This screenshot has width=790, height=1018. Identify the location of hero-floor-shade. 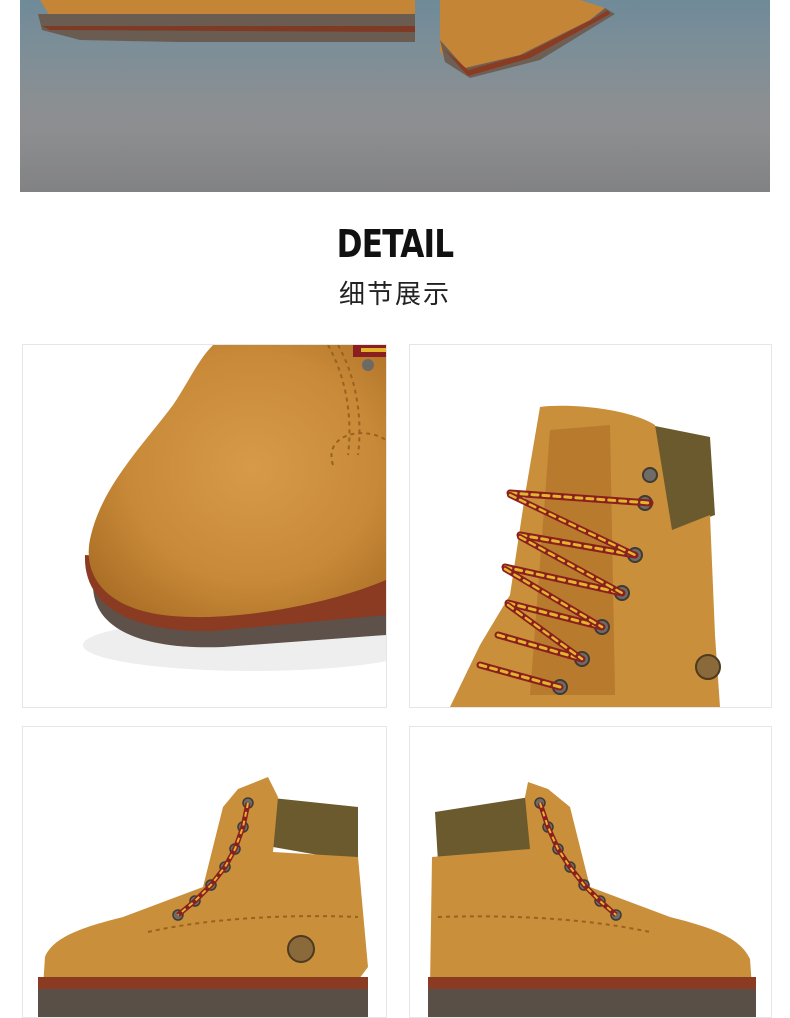
(395, 162).